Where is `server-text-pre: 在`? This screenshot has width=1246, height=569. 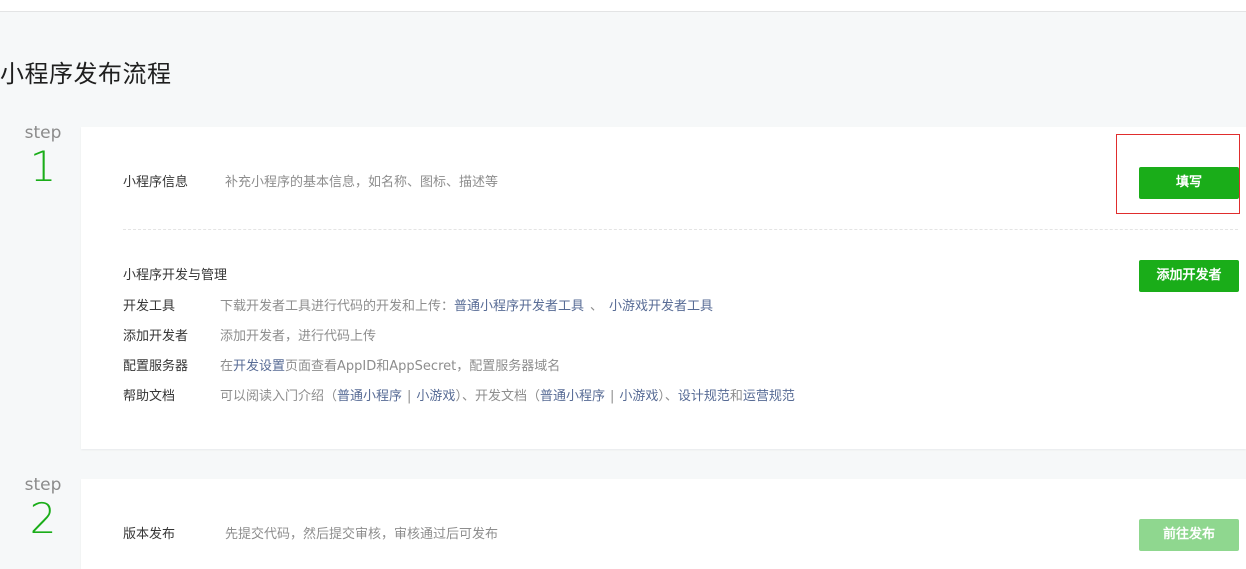 server-text-pre: 在 is located at coordinates (227, 366).